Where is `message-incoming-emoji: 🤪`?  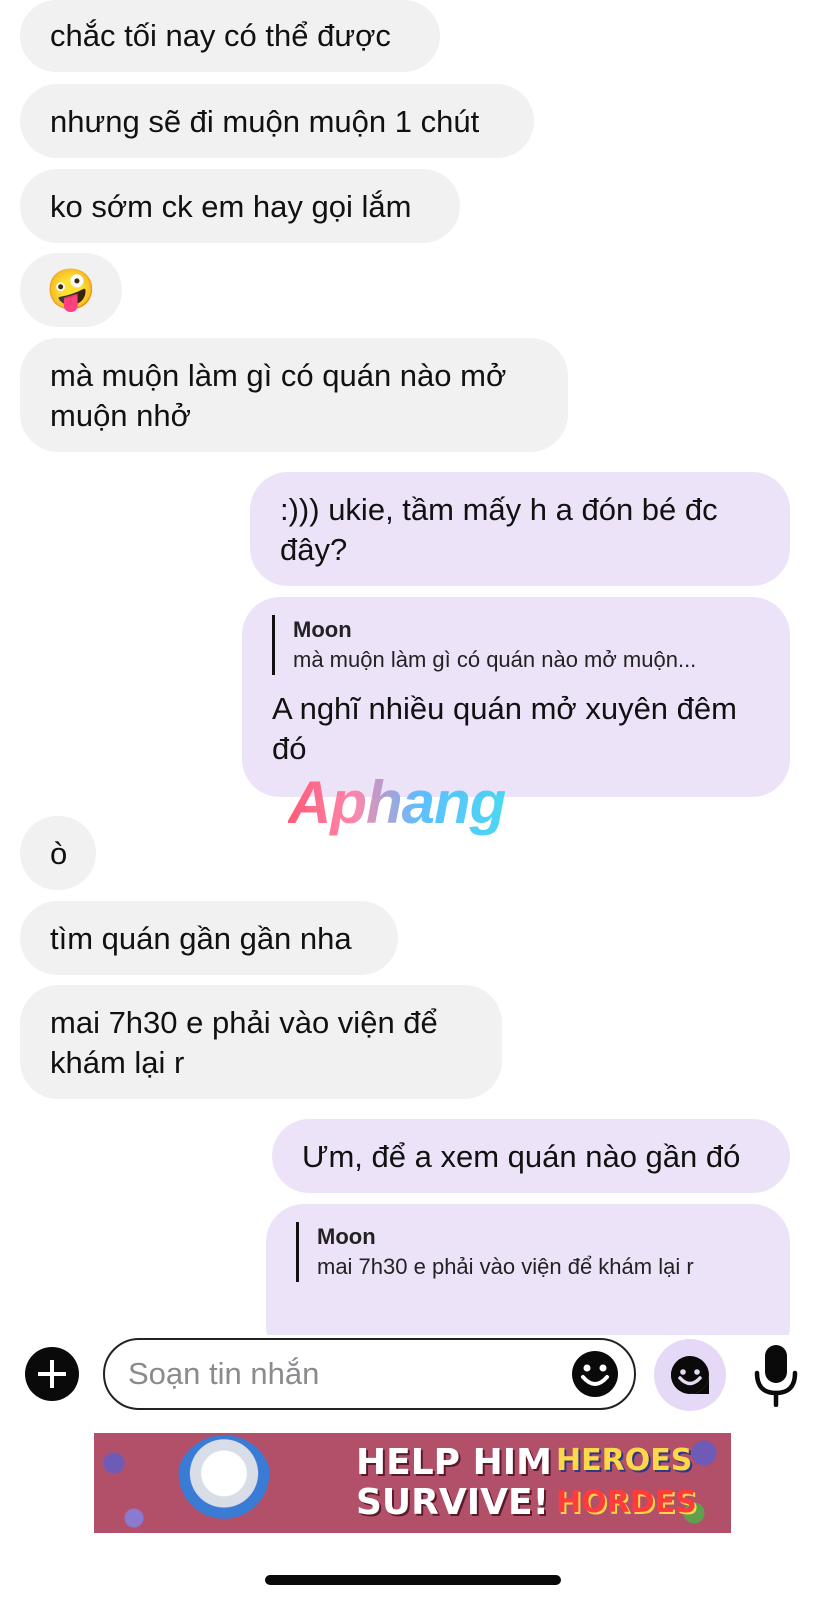
message-incoming-emoji: 🤪 is located at coordinates (71, 290).